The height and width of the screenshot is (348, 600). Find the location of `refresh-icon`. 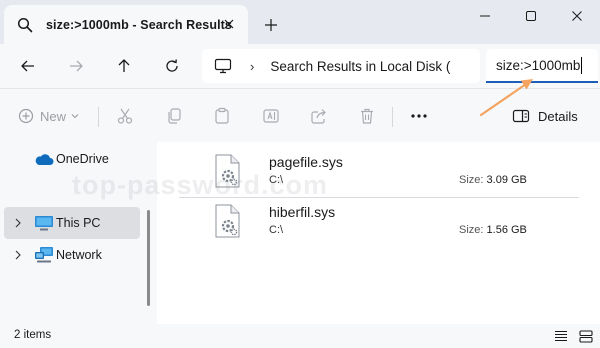

refresh-icon is located at coordinates (172, 65).